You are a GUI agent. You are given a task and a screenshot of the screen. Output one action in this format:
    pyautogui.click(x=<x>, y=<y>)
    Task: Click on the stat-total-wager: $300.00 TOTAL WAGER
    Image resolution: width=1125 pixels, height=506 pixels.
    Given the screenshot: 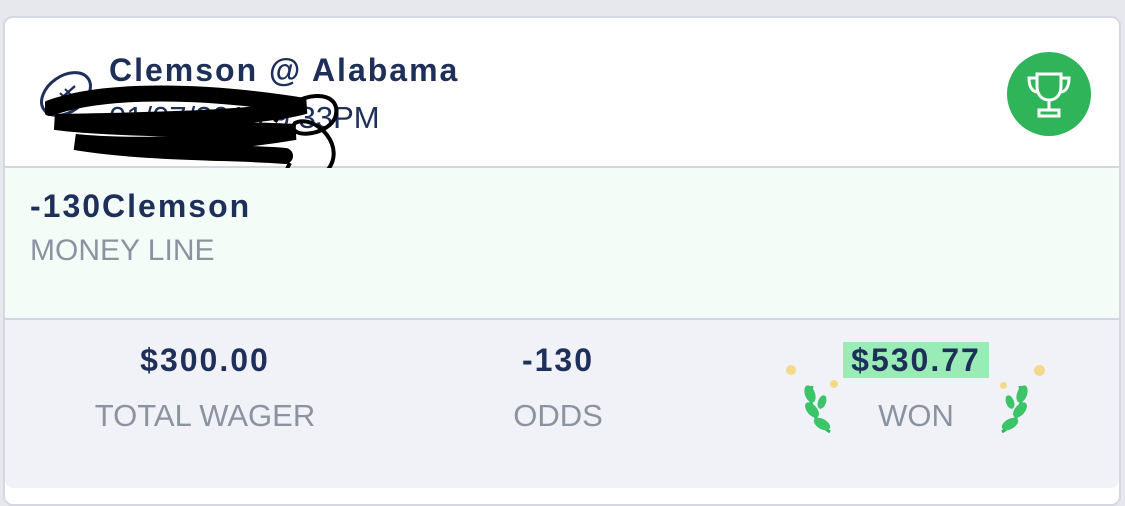 What is the action you would take?
    pyautogui.click(x=205, y=387)
    